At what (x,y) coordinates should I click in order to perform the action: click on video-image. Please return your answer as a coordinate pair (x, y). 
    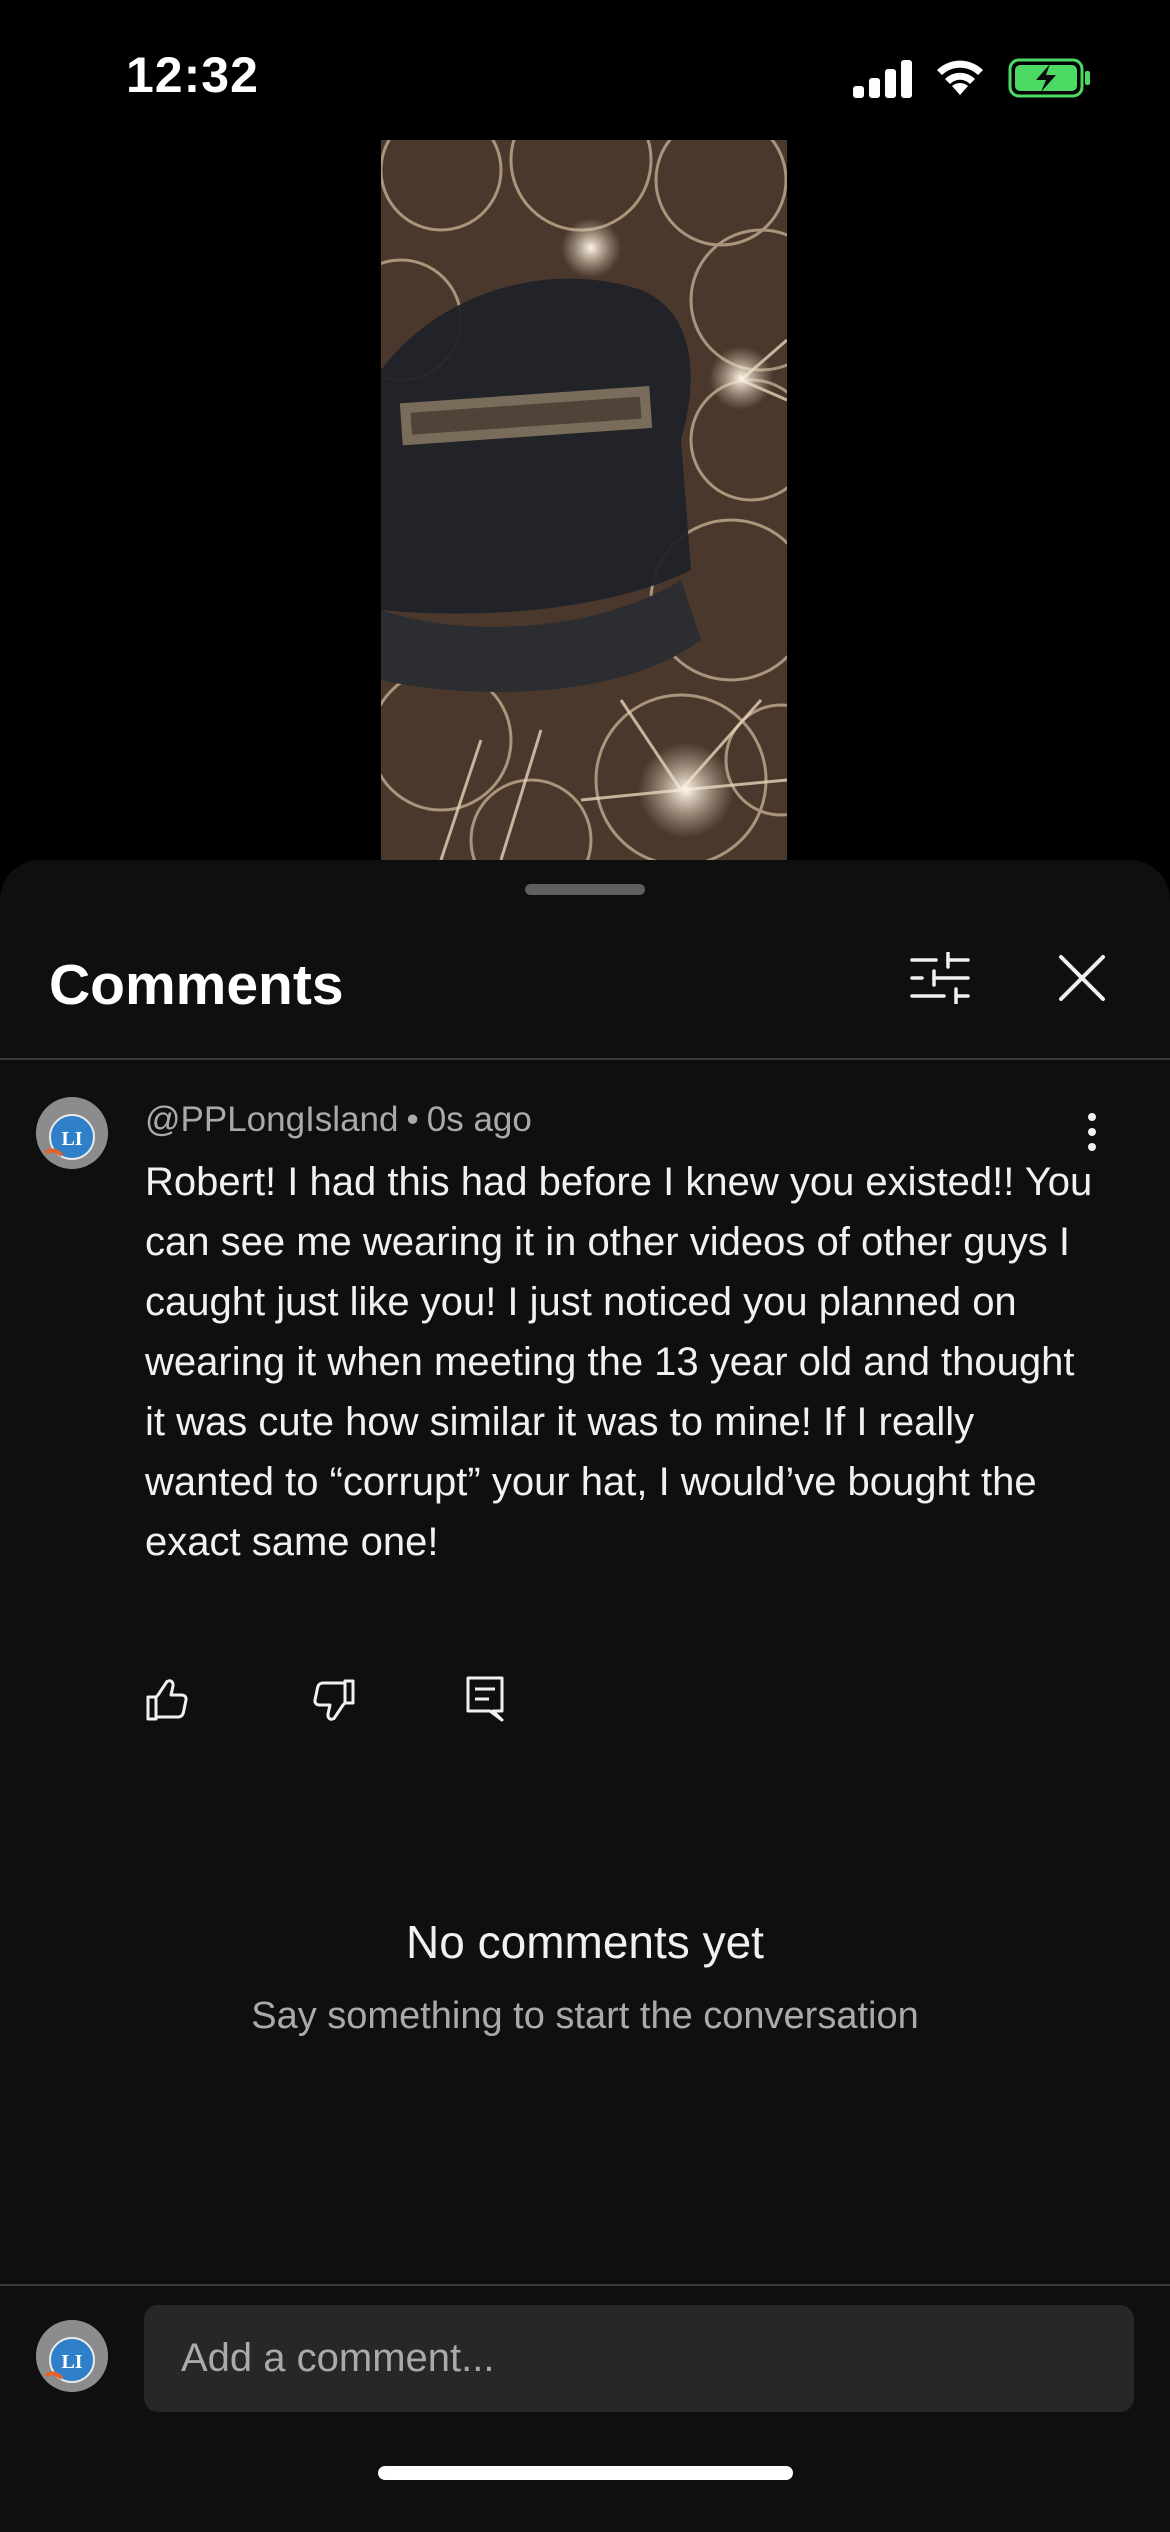
    Looking at the image, I should click on (584, 500).